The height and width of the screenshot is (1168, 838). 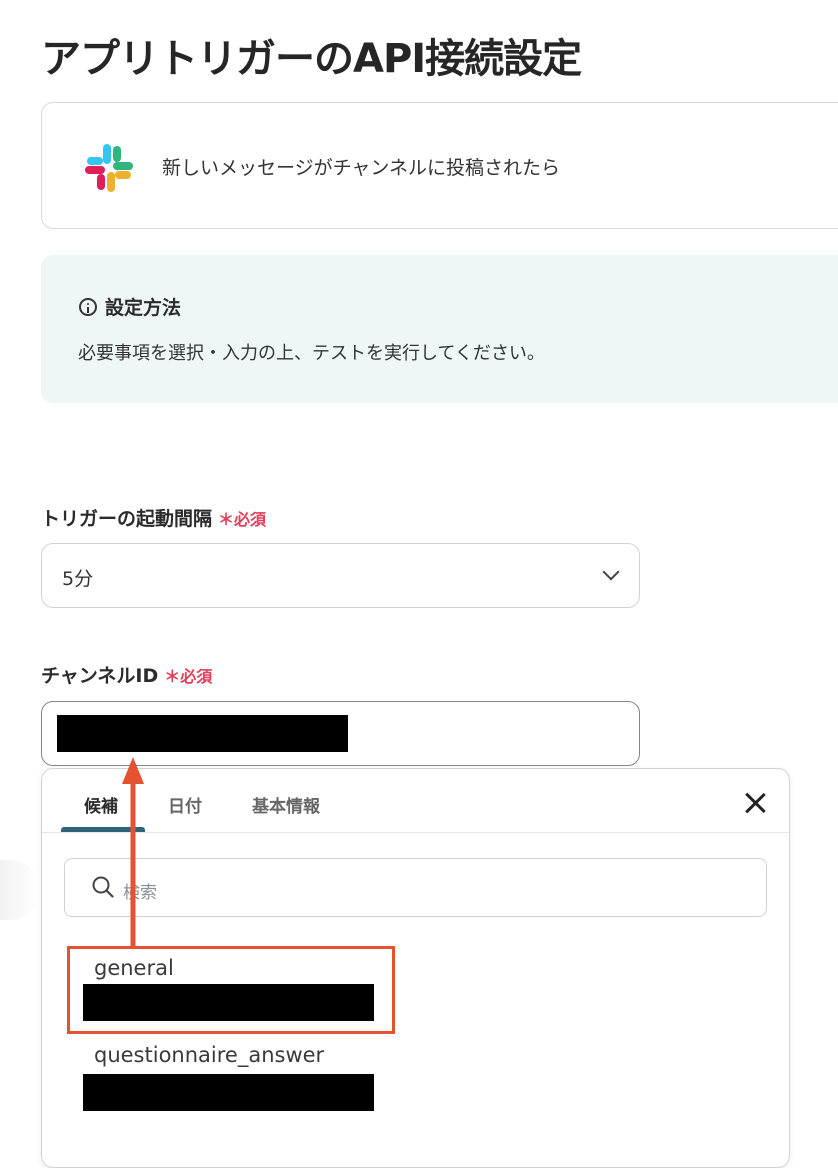 I want to click on background-shadow, so click(x=20, y=890).